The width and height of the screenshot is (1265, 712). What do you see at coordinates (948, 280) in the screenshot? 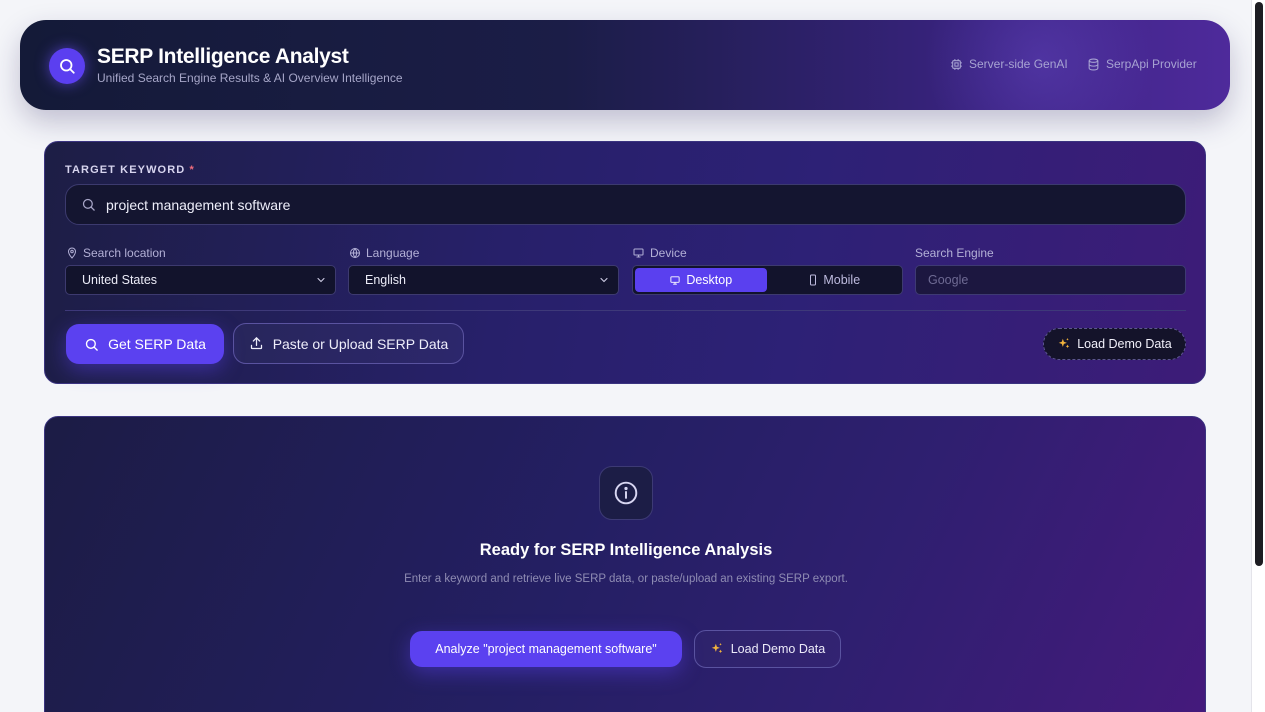
I see `engine-value: Google` at bounding box center [948, 280].